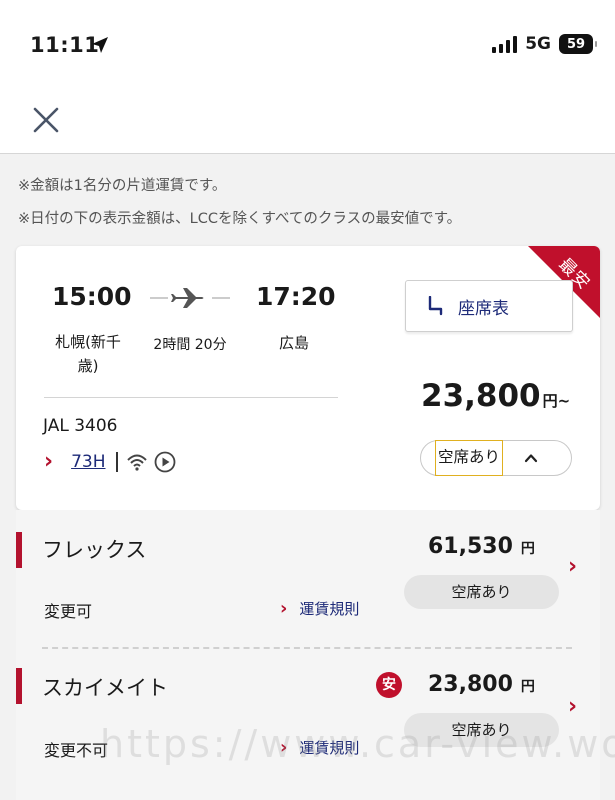 This screenshot has width=615, height=800. I want to click on status-time: 11:11, so click(65, 45).